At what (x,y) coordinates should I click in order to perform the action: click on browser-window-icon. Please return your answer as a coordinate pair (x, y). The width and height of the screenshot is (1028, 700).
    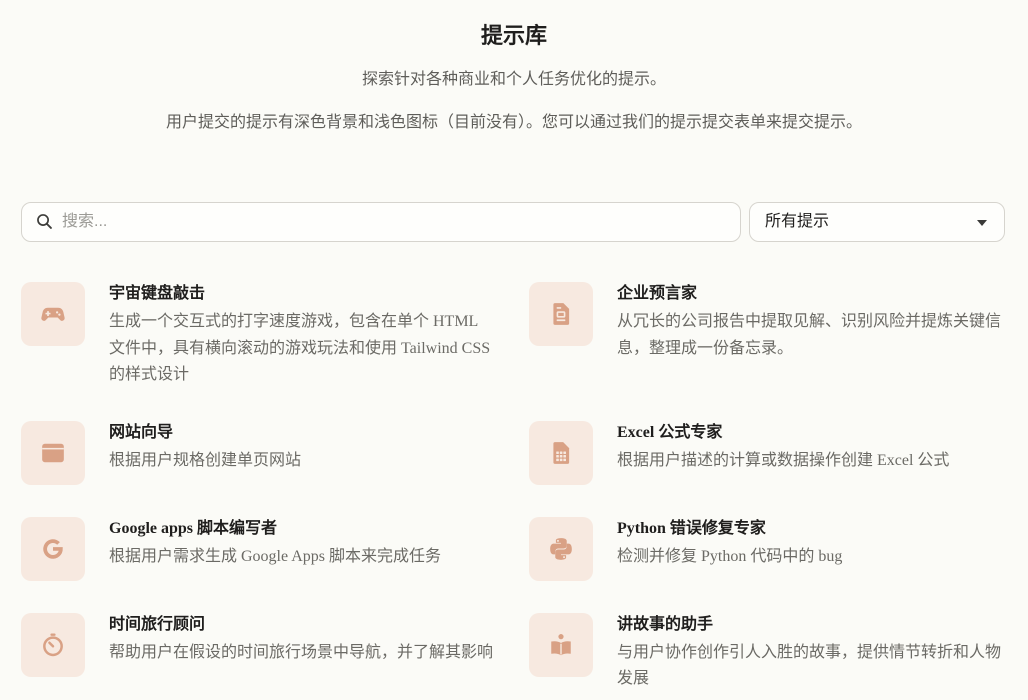
    Looking at the image, I should click on (53, 452).